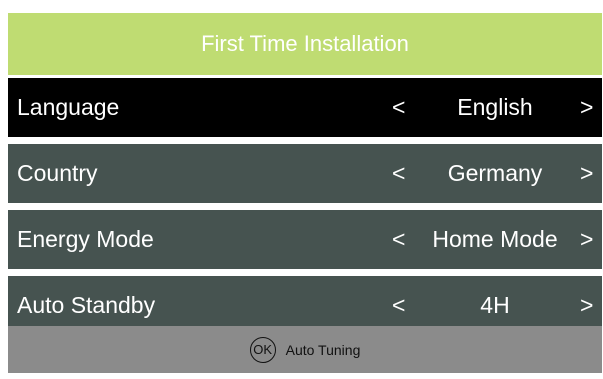 Image resolution: width=603 pixels, height=379 pixels. Describe the element at coordinates (85, 239) in the screenshot. I see `menu-item-label: Energy Mode` at that location.